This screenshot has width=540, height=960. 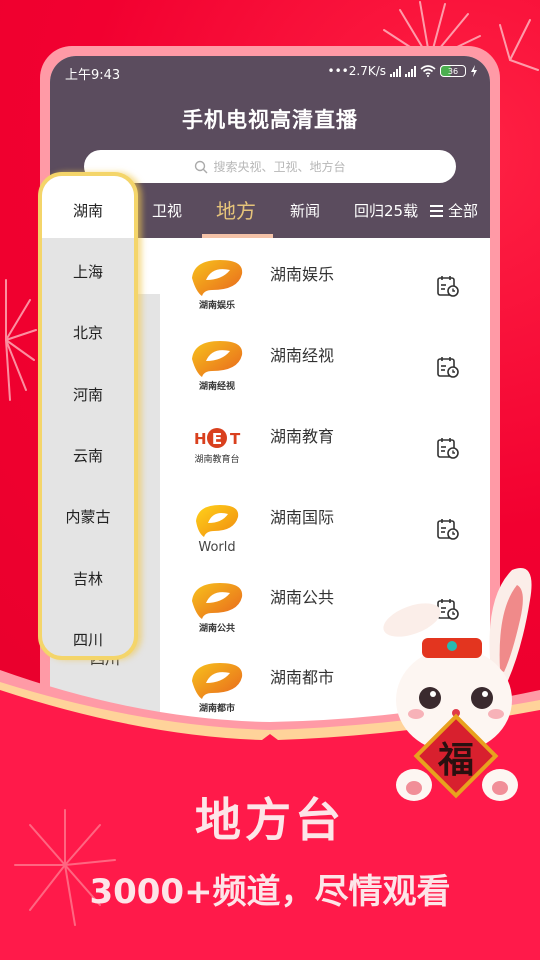 What do you see at coordinates (236, 217) in the screenshot?
I see `tab-local: 地方` at bounding box center [236, 217].